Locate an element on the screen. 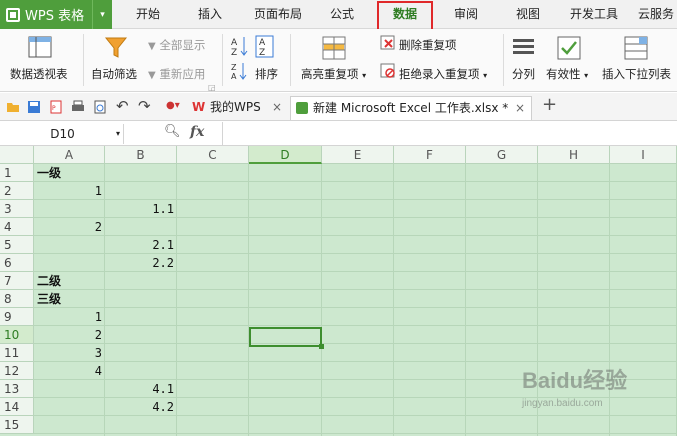 This screenshot has height=436, width=677. app-menu-caret-icon: ▾ is located at coordinates (102, 14).